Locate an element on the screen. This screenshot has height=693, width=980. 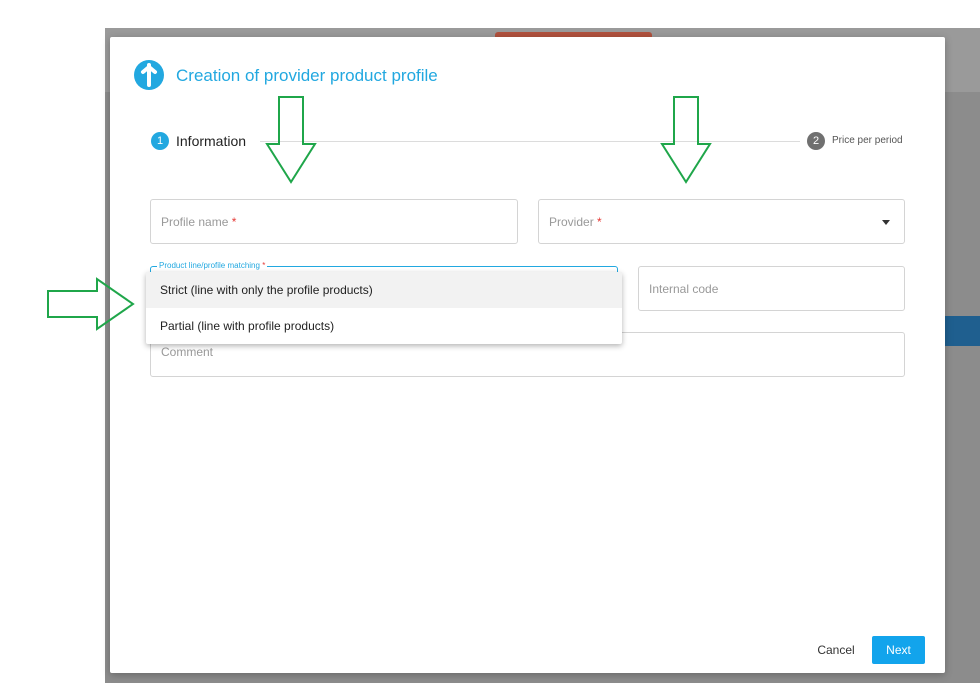
step-2-badge: 2 is located at coordinates (816, 141).